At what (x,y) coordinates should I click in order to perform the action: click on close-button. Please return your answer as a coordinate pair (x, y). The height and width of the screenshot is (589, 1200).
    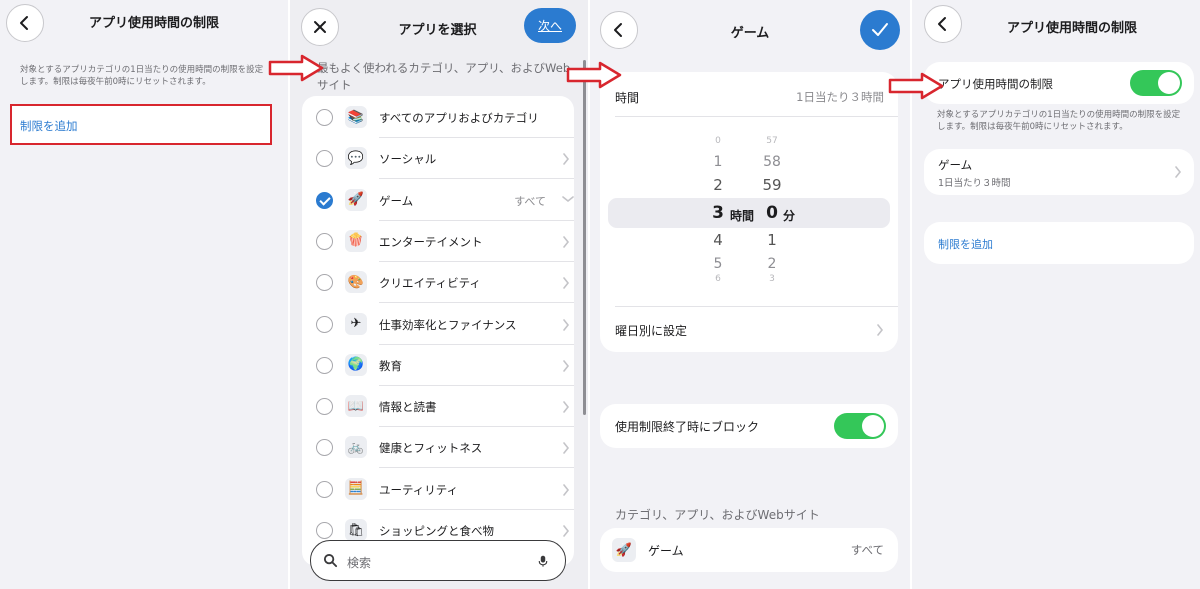
    Looking at the image, I should click on (320, 27).